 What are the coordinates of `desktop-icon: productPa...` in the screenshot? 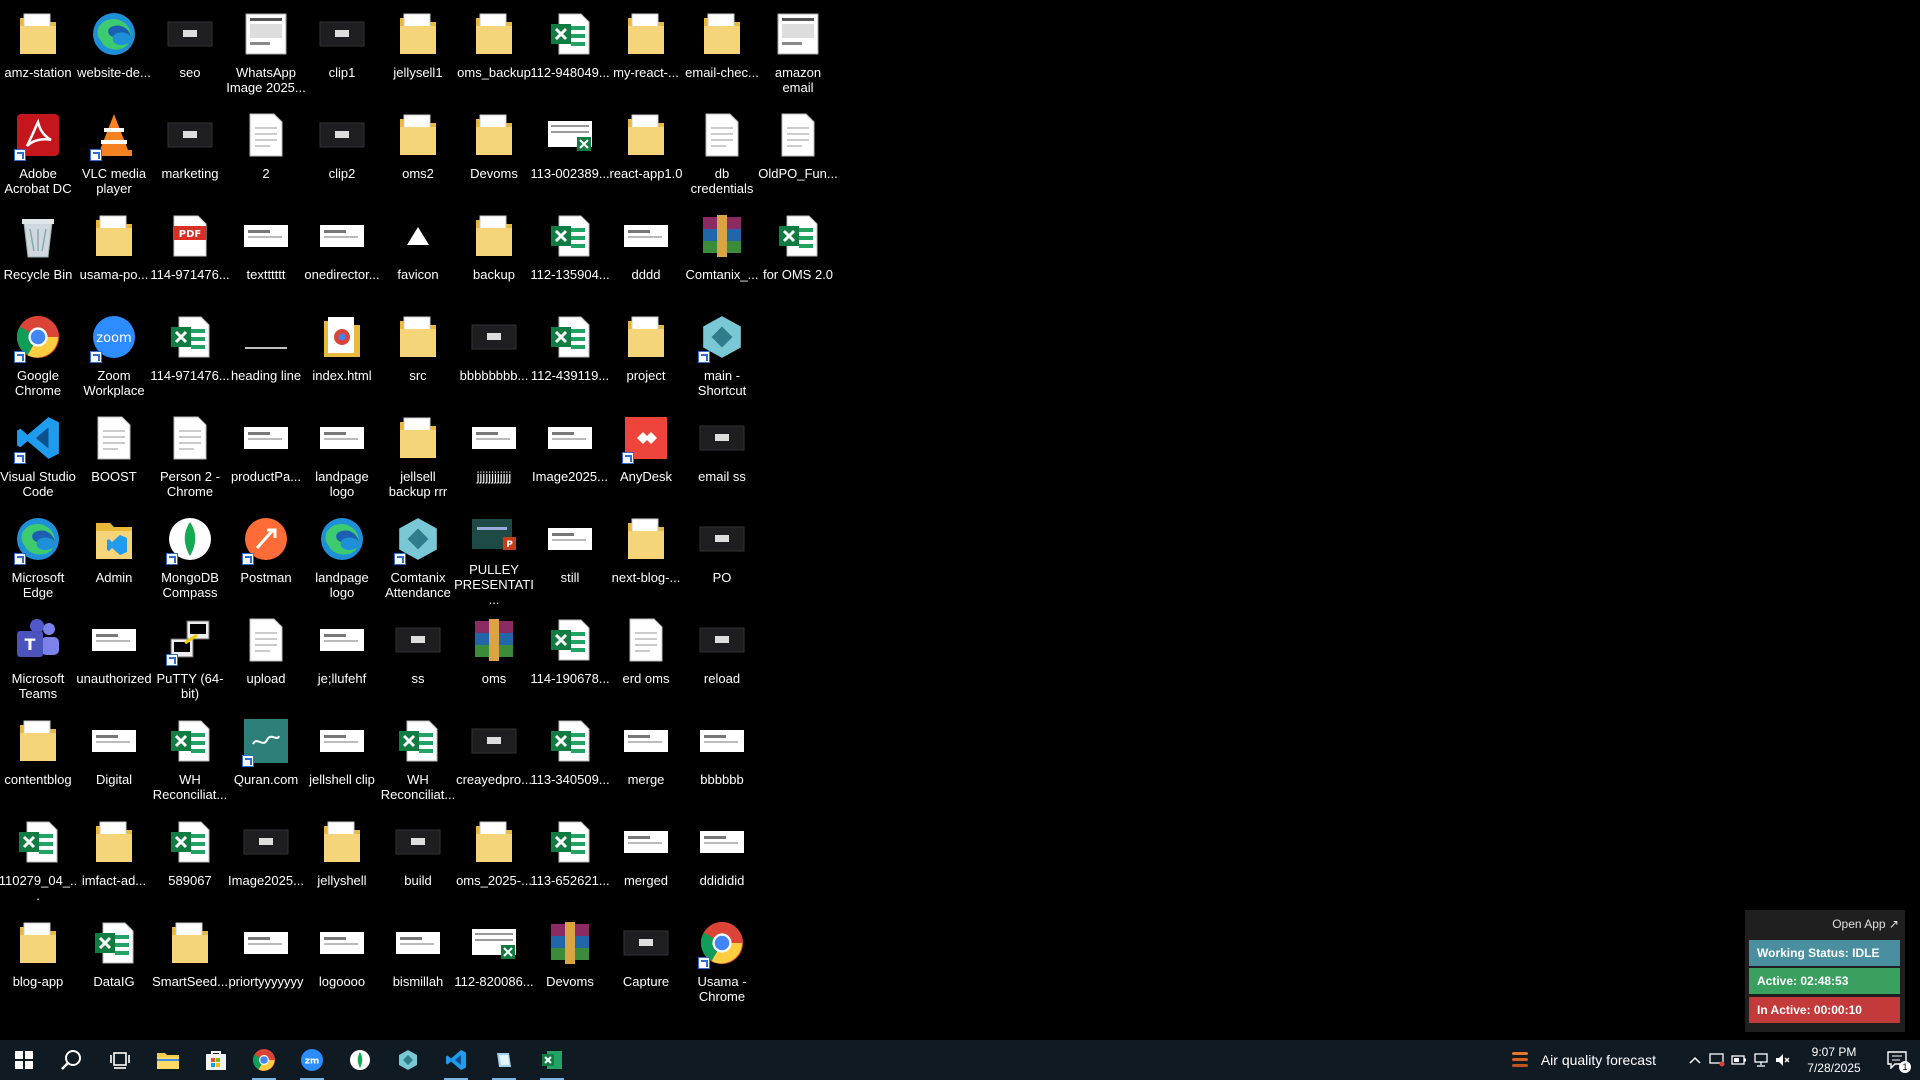 It's located at (266, 456).